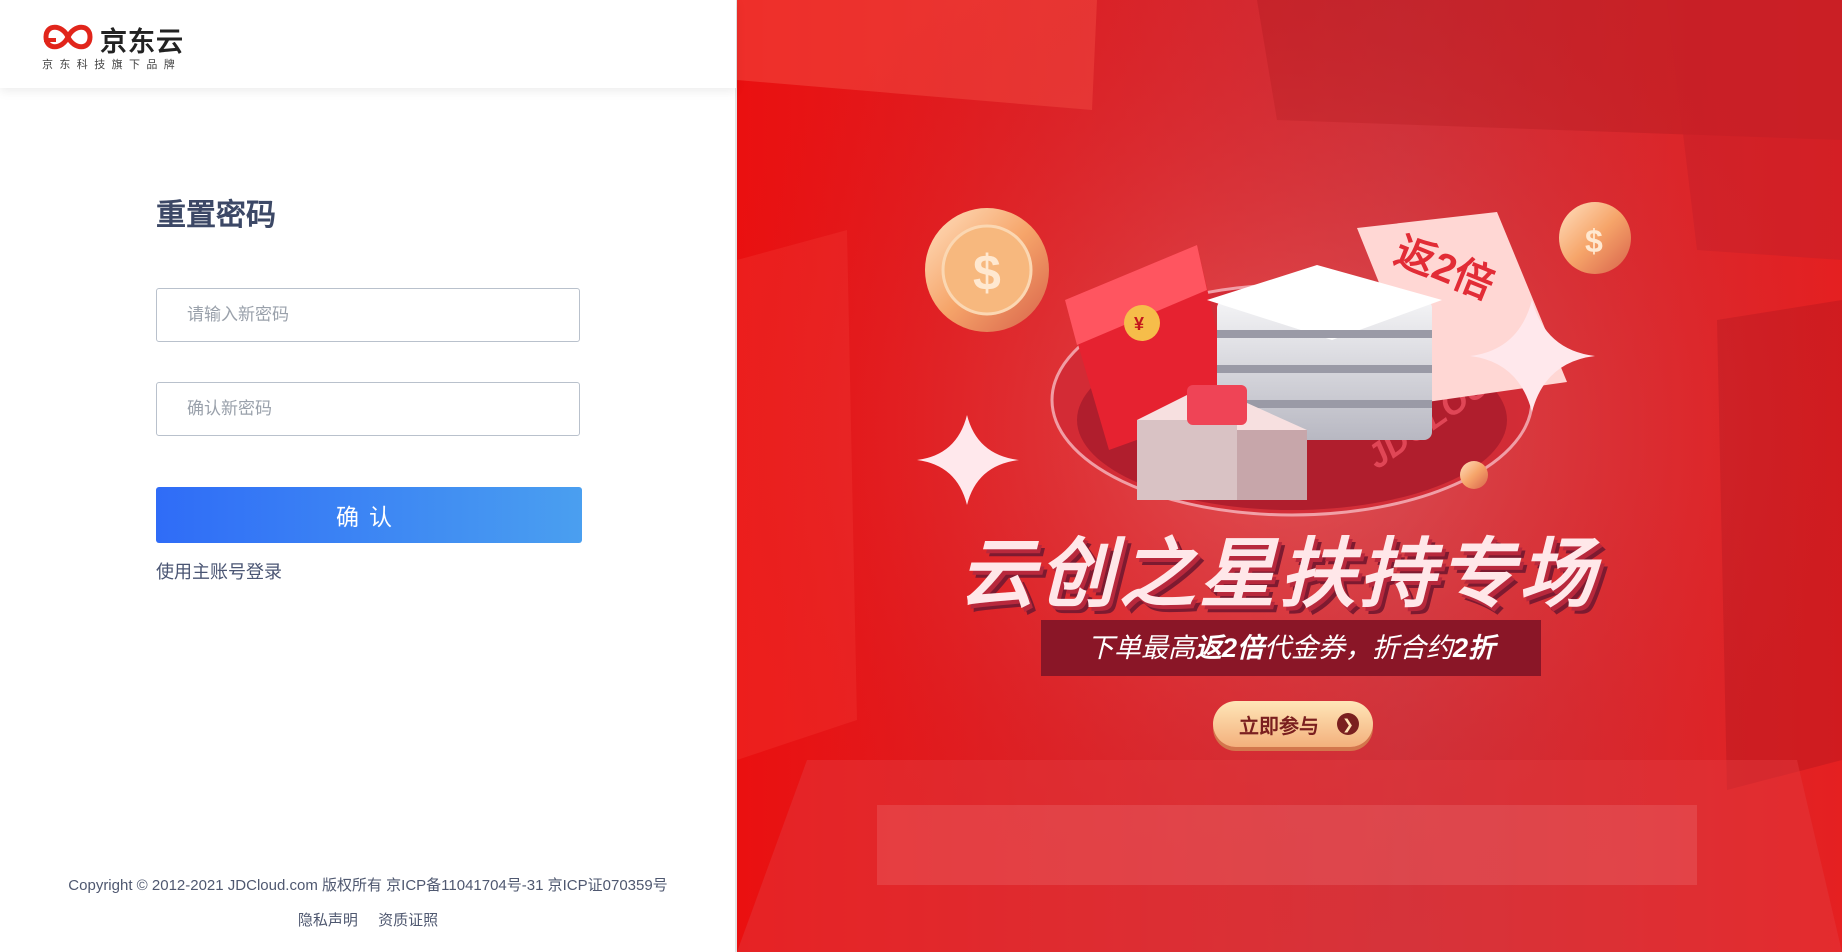  I want to click on new-password-input, so click(368, 315).